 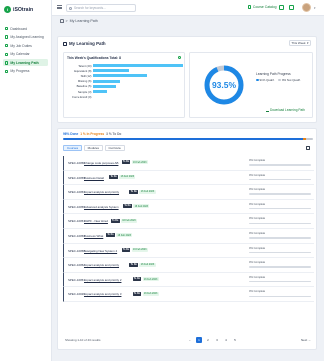 I want to click on avatar, so click(x=306, y=7).